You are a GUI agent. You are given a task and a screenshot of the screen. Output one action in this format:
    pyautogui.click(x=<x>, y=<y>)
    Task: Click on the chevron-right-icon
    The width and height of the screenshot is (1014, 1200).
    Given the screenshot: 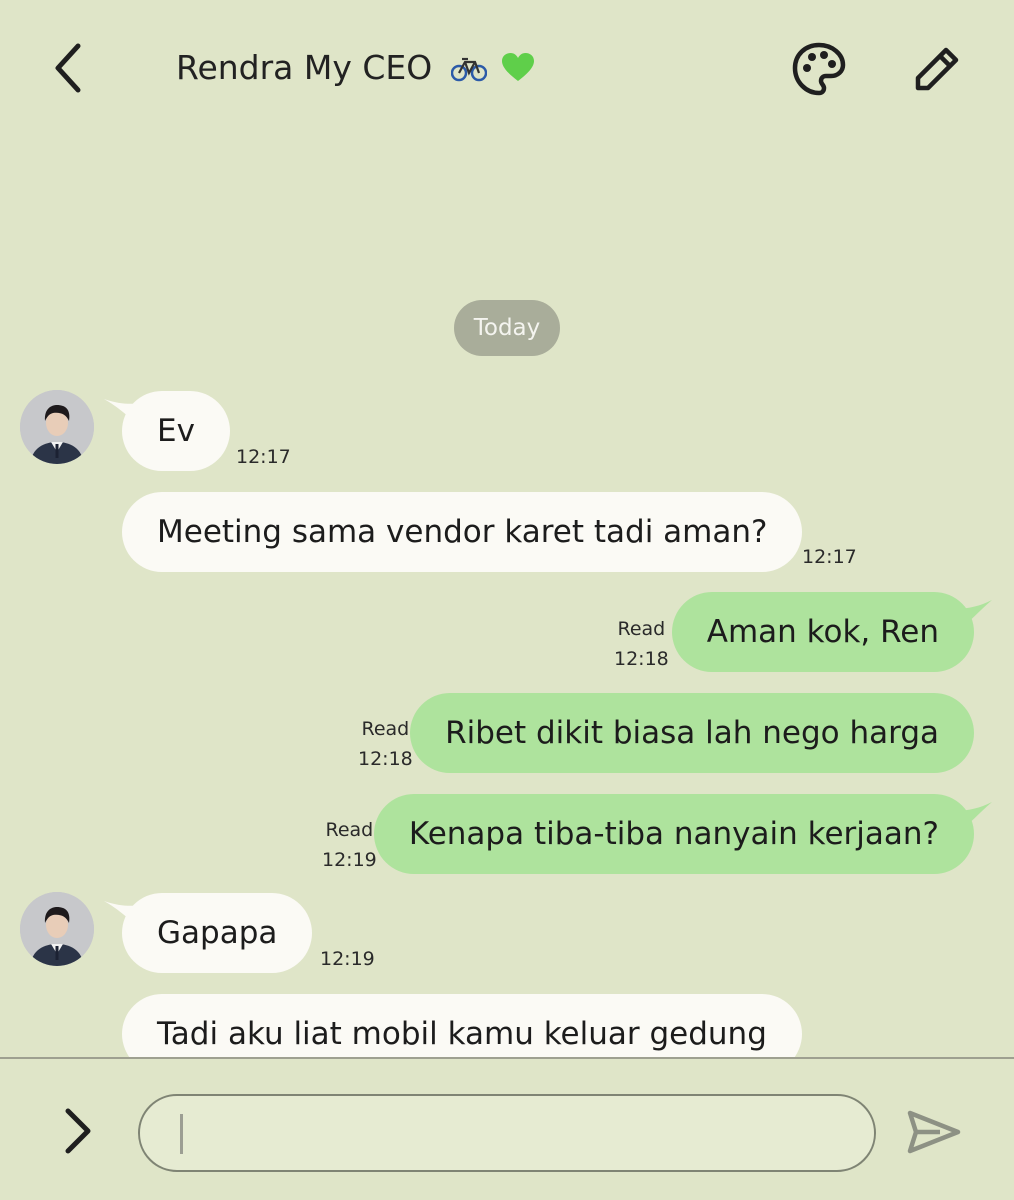 What is the action you would take?
    pyautogui.click(x=78, y=1131)
    